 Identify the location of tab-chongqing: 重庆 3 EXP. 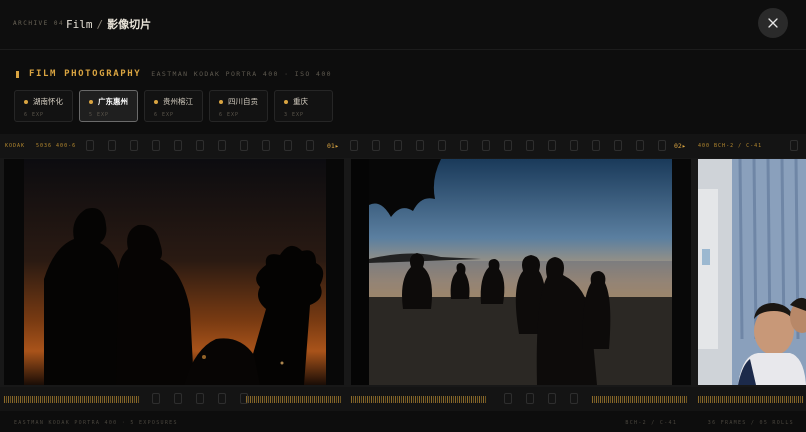
(303, 106).